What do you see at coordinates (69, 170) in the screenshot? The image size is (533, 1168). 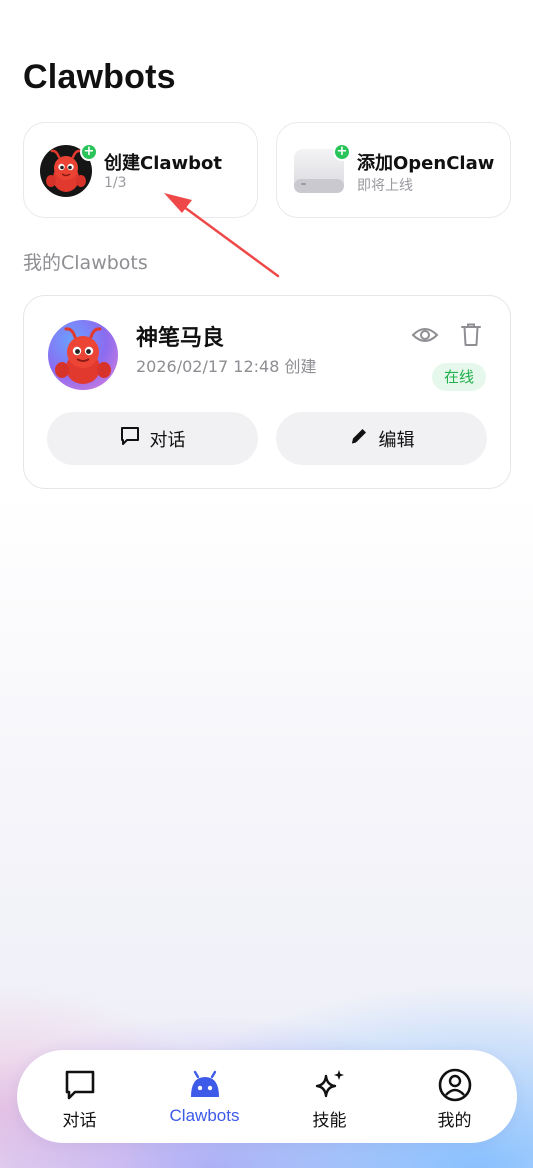 I see `red-lobster-avatar-icon: +` at bounding box center [69, 170].